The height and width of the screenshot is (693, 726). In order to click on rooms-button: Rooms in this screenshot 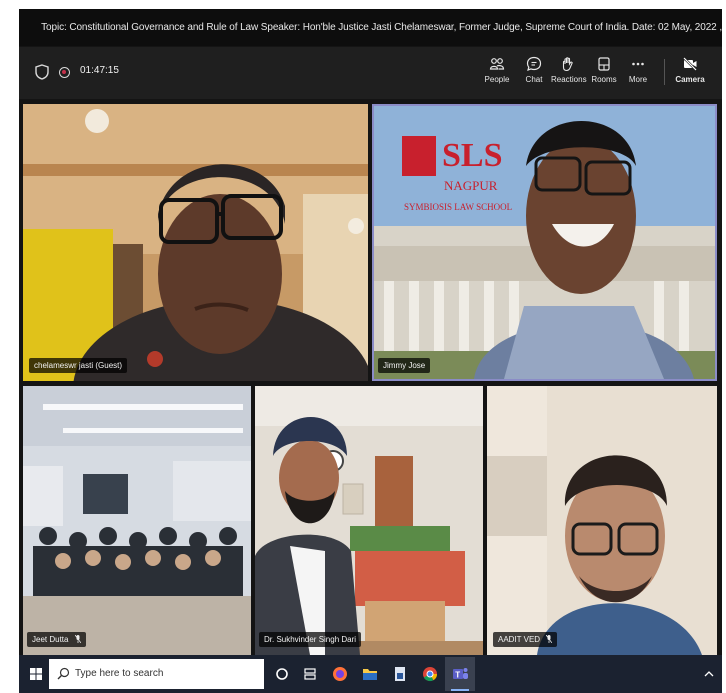, I will do `click(604, 70)`.